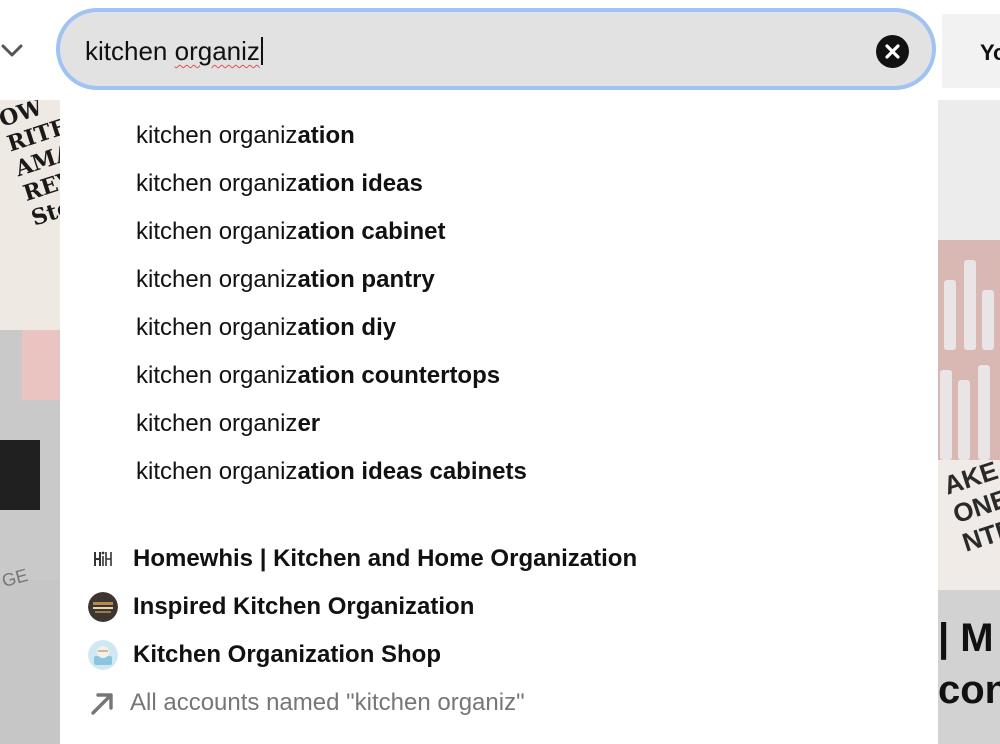 The height and width of the screenshot is (744, 1000). What do you see at coordinates (526, 136) in the screenshot?
I see `suggestion-item: kitchen organization` at bounding box center [526, 136].